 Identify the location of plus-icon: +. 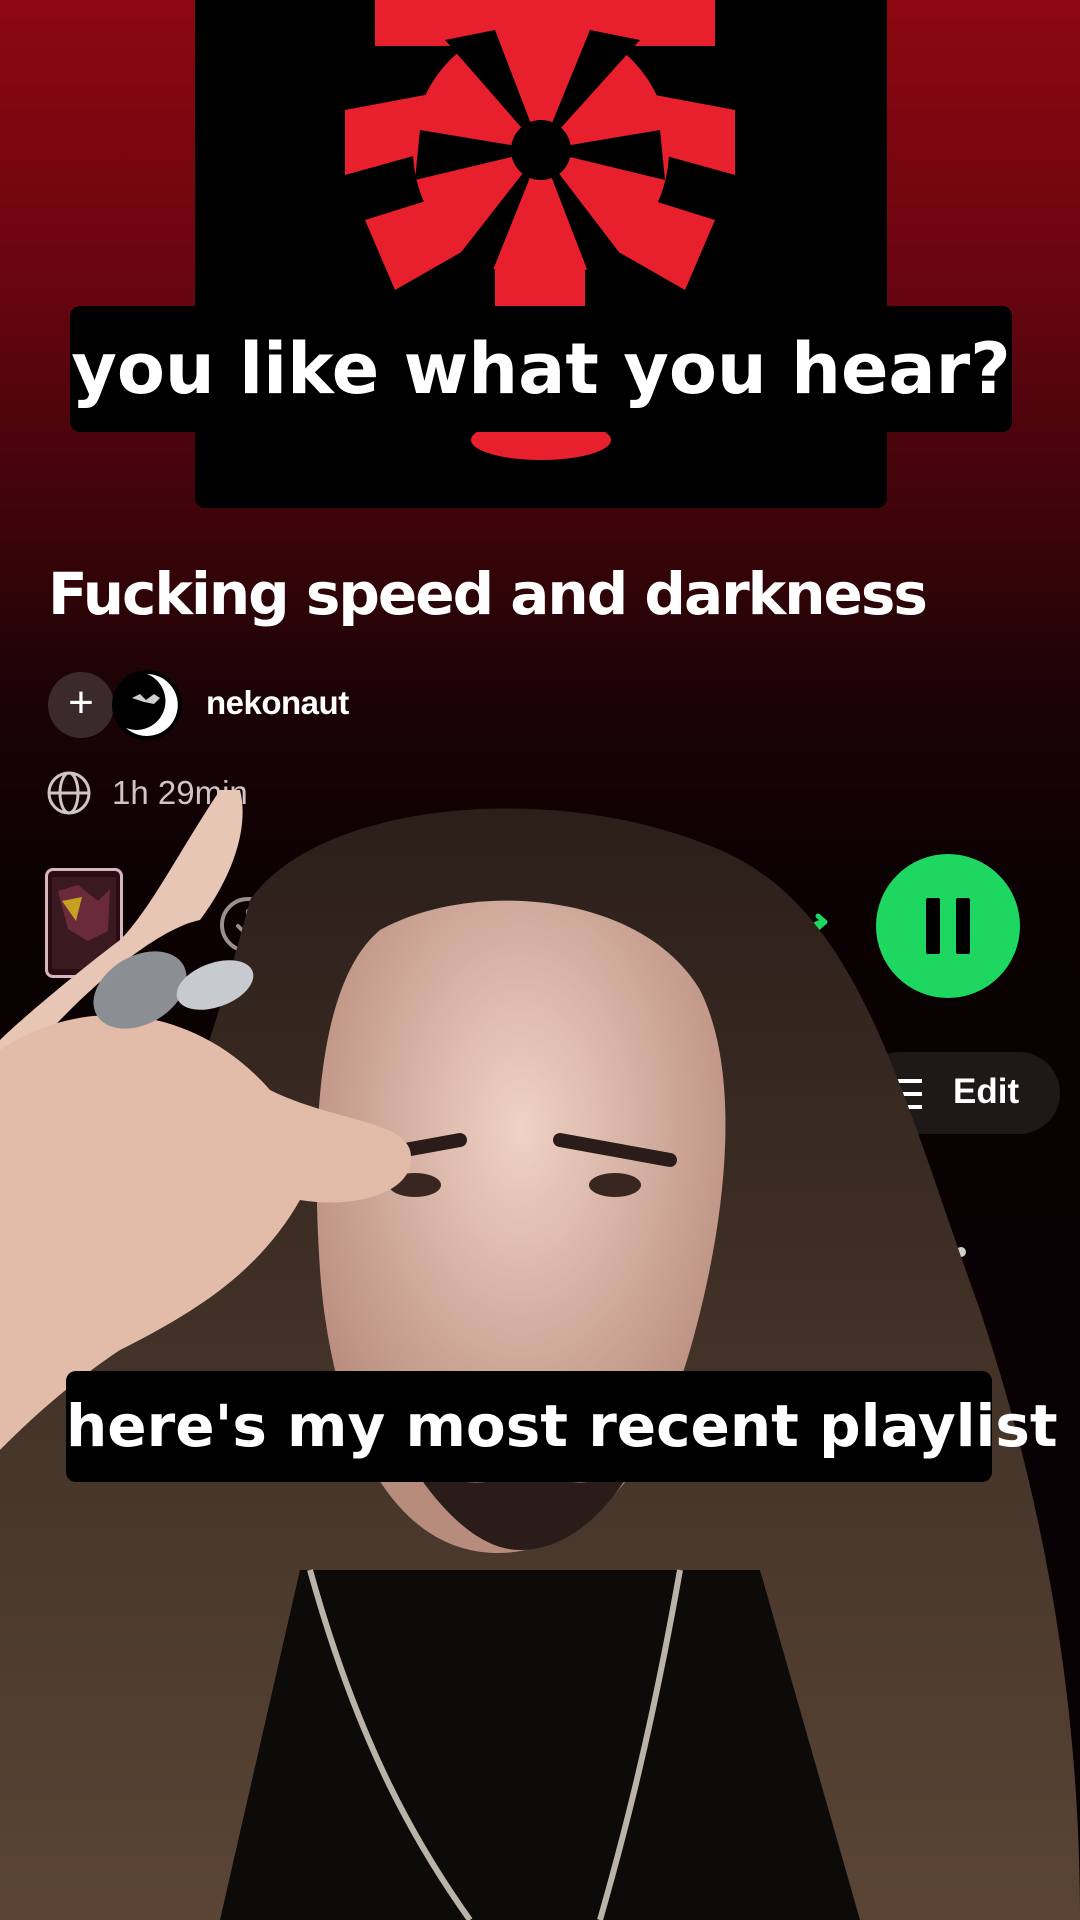
(81, 702).